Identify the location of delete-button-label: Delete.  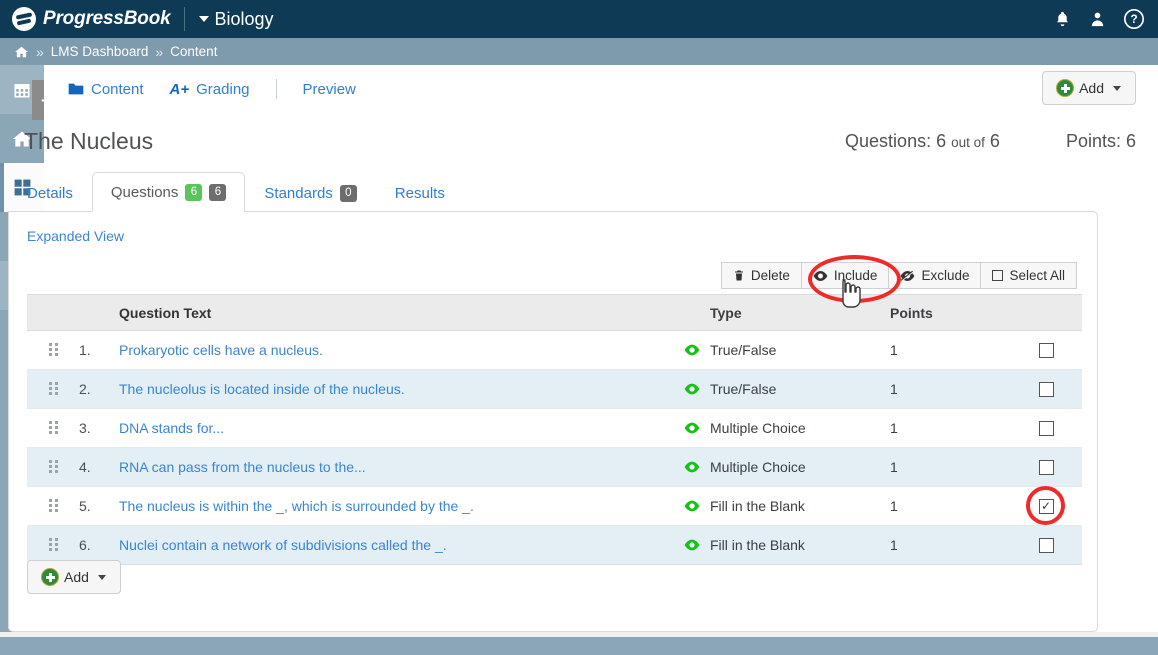
(770, 275).